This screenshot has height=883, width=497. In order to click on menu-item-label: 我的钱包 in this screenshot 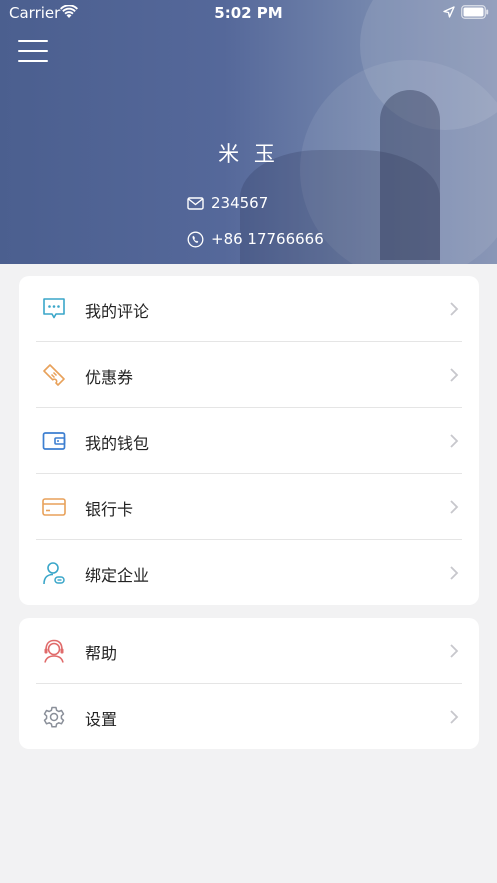, I will do `click(117, 443)`.